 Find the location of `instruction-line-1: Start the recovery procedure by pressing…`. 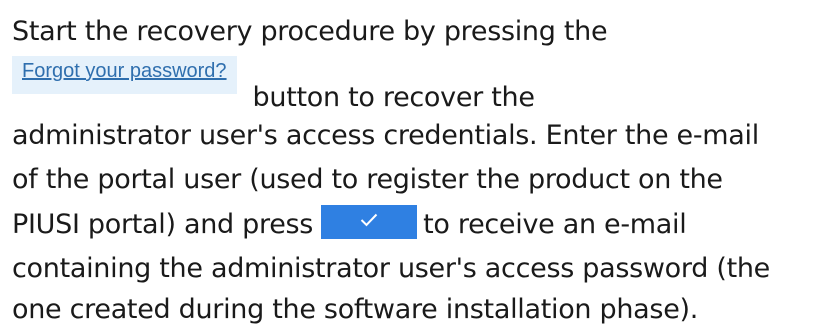

instruction-line-1: Start the recovery procedure by pressing… is located at coordinates (310, 31).